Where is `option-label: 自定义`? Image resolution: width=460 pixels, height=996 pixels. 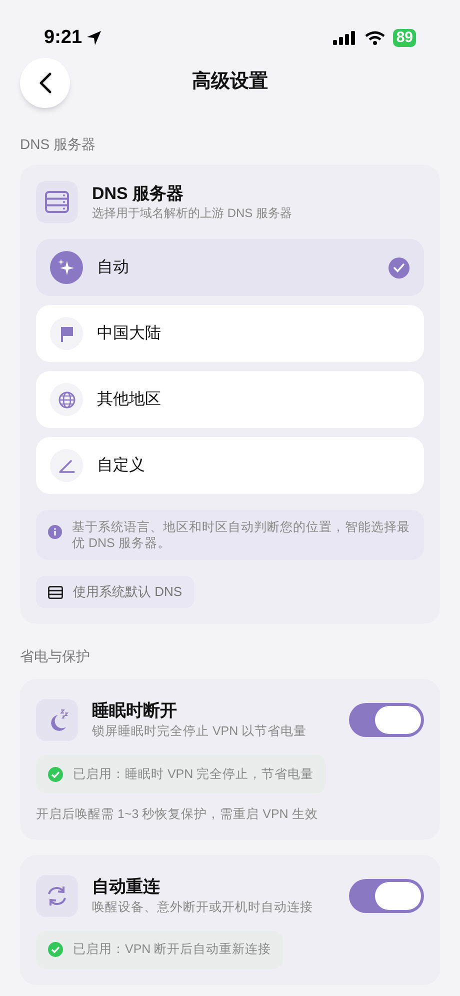
option-label: 自定义 is located at coordinates (121, 466).